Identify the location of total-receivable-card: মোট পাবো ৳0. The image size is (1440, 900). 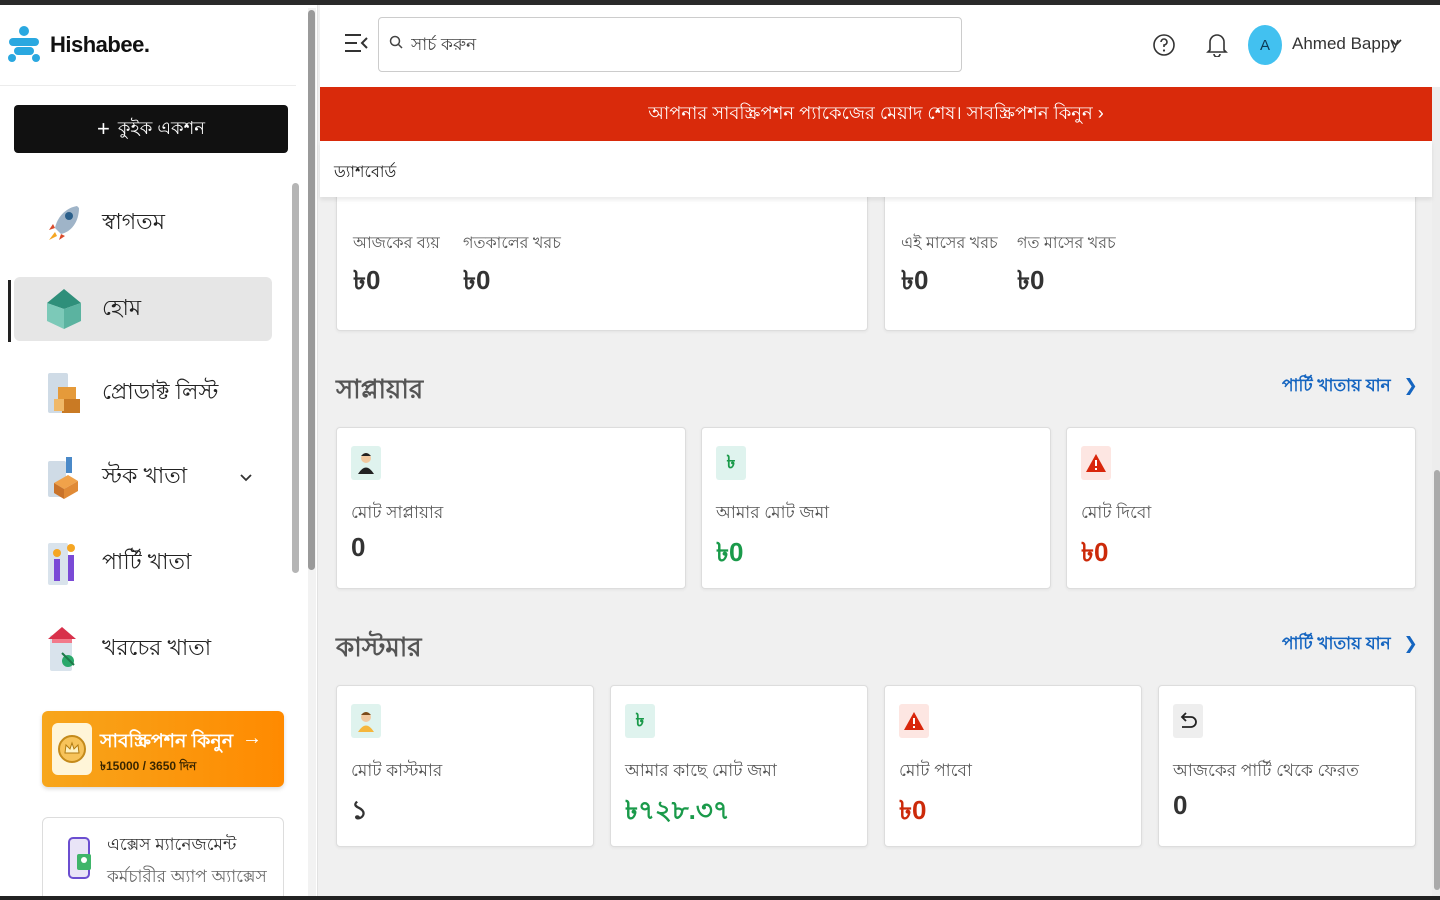
(1013, 766).